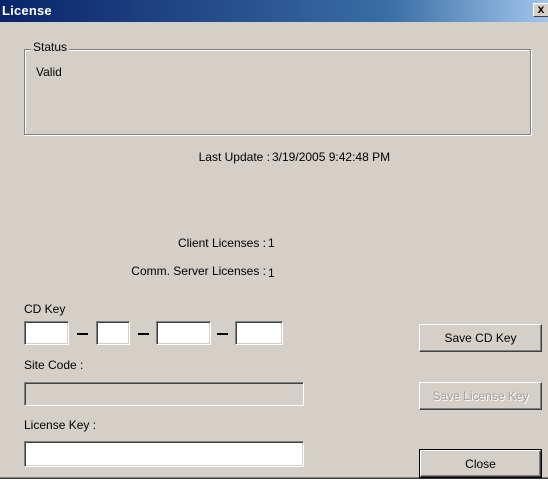 This screenshot has height=491, width=548. Describe the element at coordinates (271, 273) in the screenshot. I see `comm-server-licenses-value: 1` at that location.